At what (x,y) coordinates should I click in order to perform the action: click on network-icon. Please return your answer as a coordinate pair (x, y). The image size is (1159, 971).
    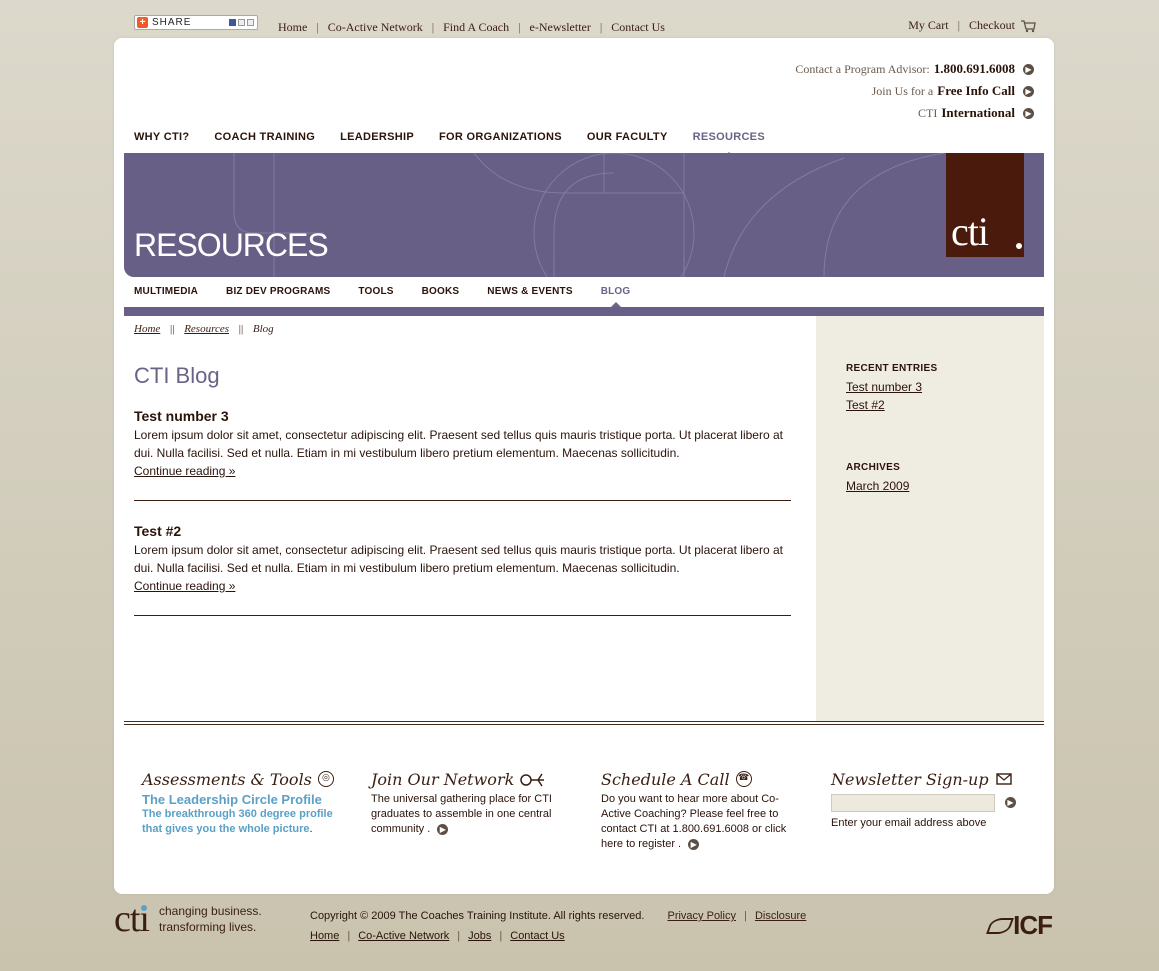
    Looking at the image, I should click on (532, 780).